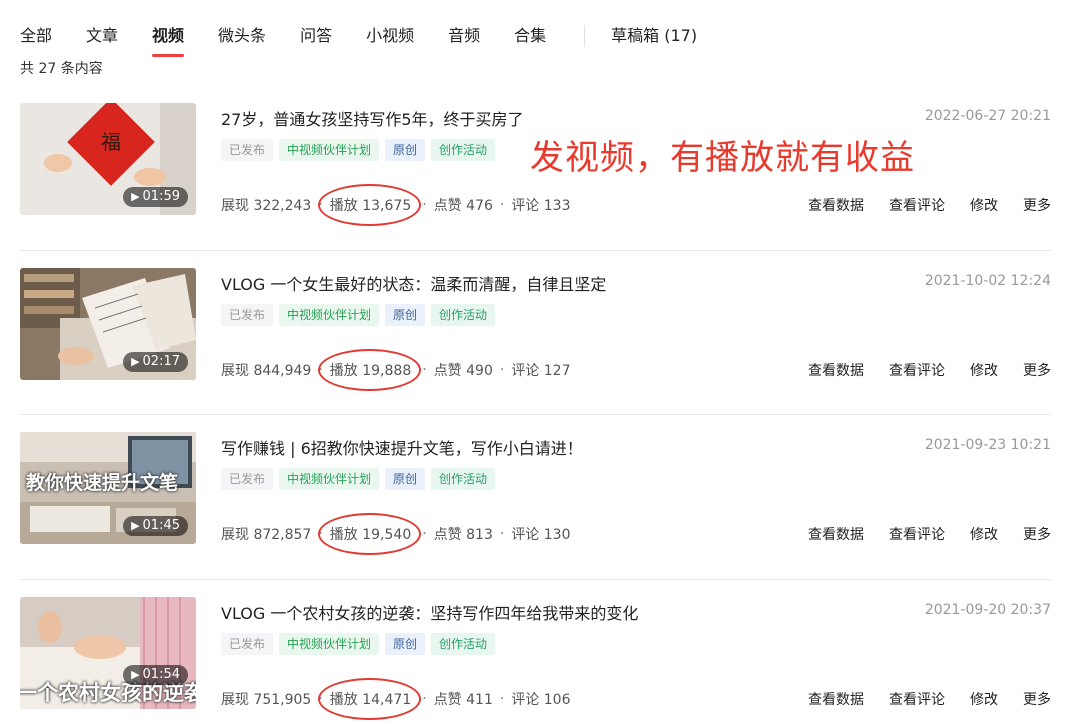 The width and height of the screenshot is (1080, 724). I want to click on plays-stat: 播放 13,675, so click(369, 205).